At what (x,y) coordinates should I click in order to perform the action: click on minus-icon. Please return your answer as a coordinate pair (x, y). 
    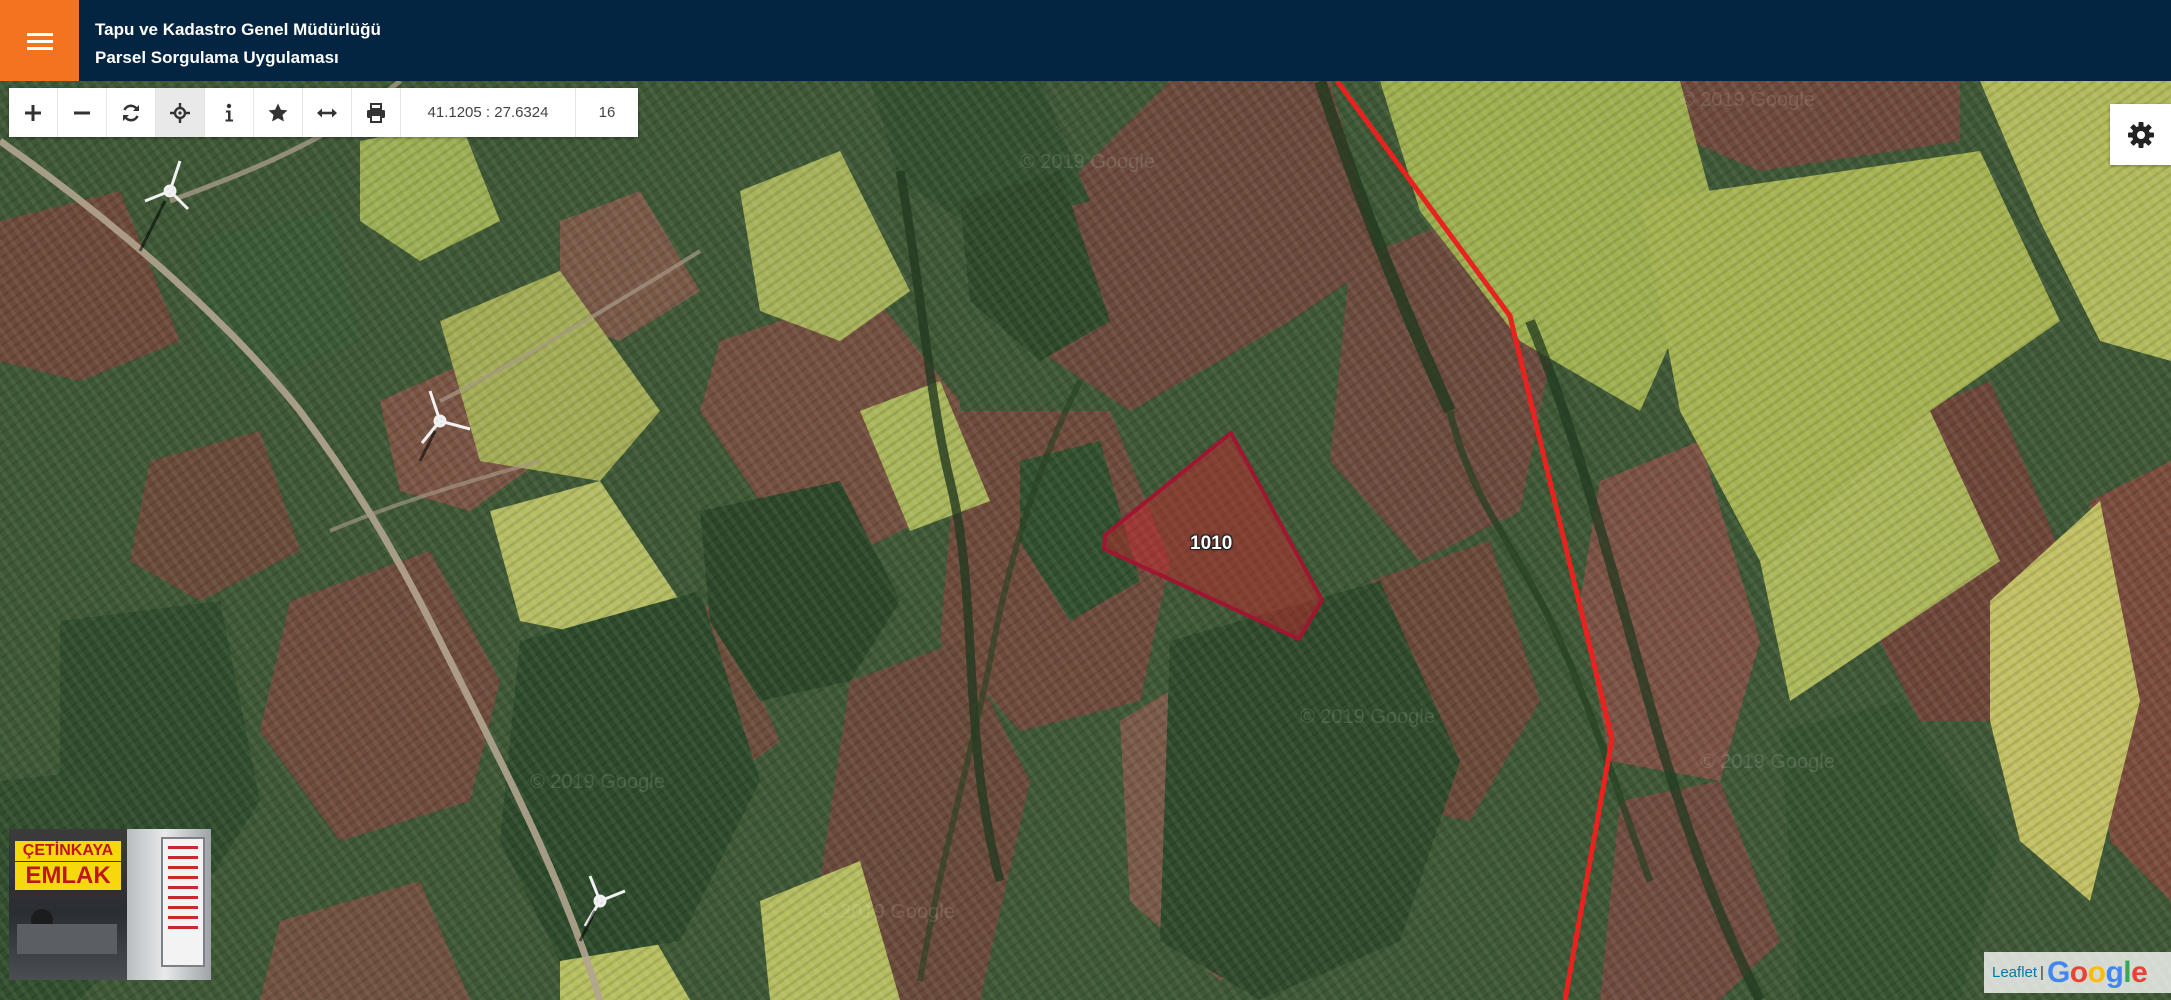
    Looking at the image, I should click on (82, 112).